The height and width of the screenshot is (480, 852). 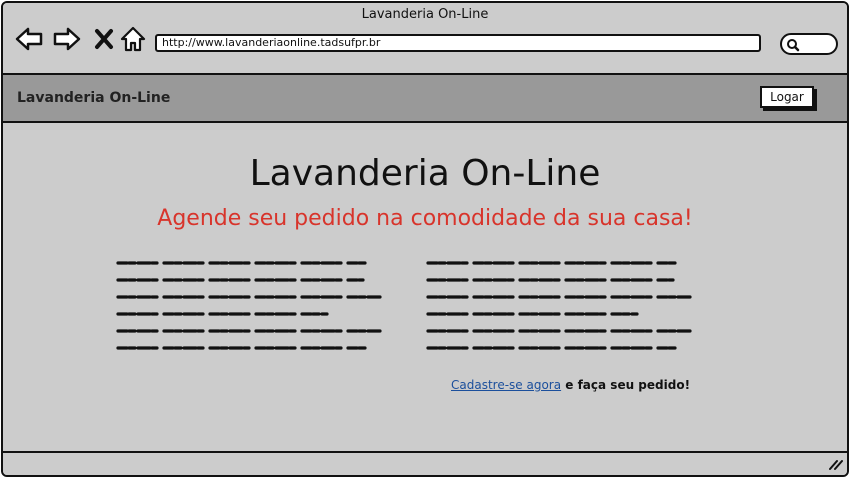 What do you see at coordinates (626, 385) in the screenshot?
I see `signup-suffix: e faça seu pedido!` at bounding box center [626, 385].